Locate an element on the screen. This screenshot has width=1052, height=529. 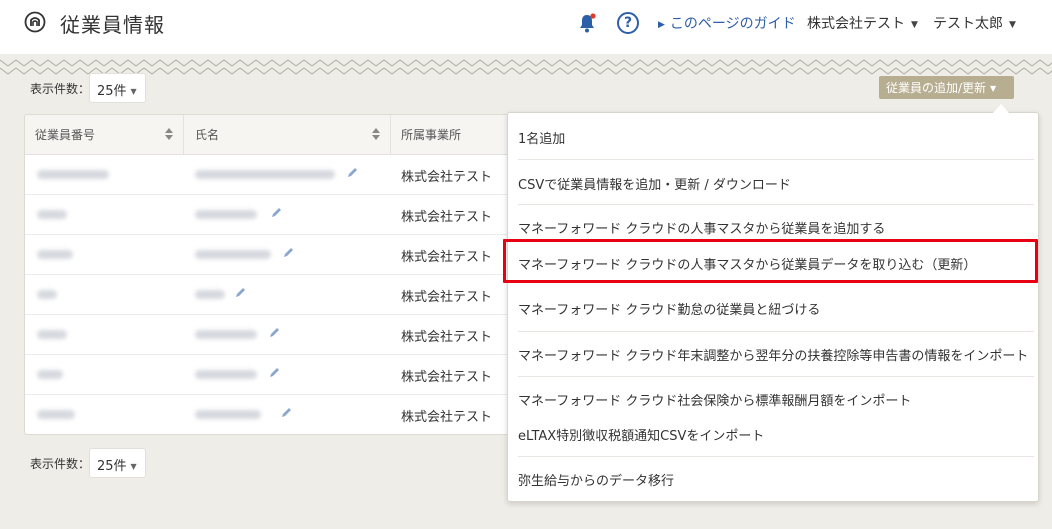
company-name: 株式会社テスト is located at coordinates (856, 24).